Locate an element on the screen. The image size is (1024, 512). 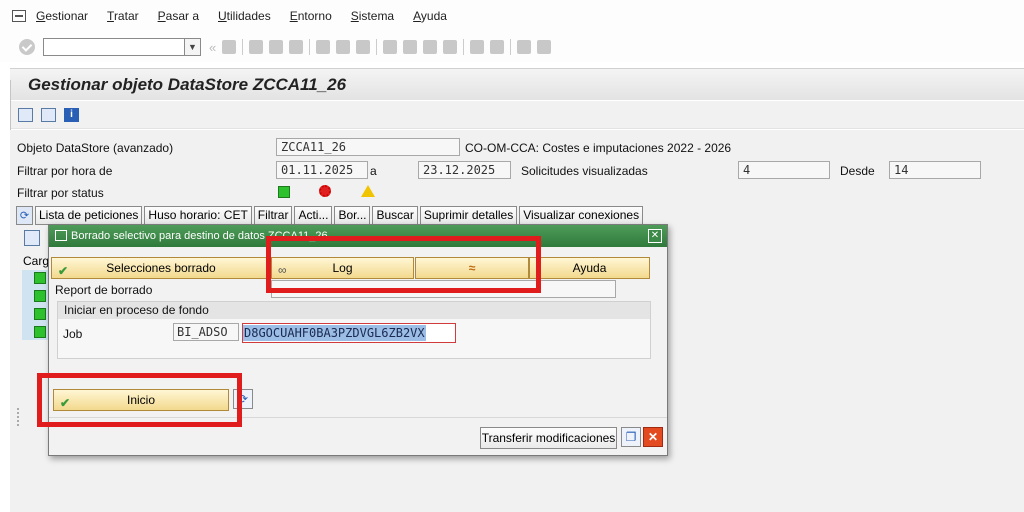
print-icon is located at coordinates (323, 47).